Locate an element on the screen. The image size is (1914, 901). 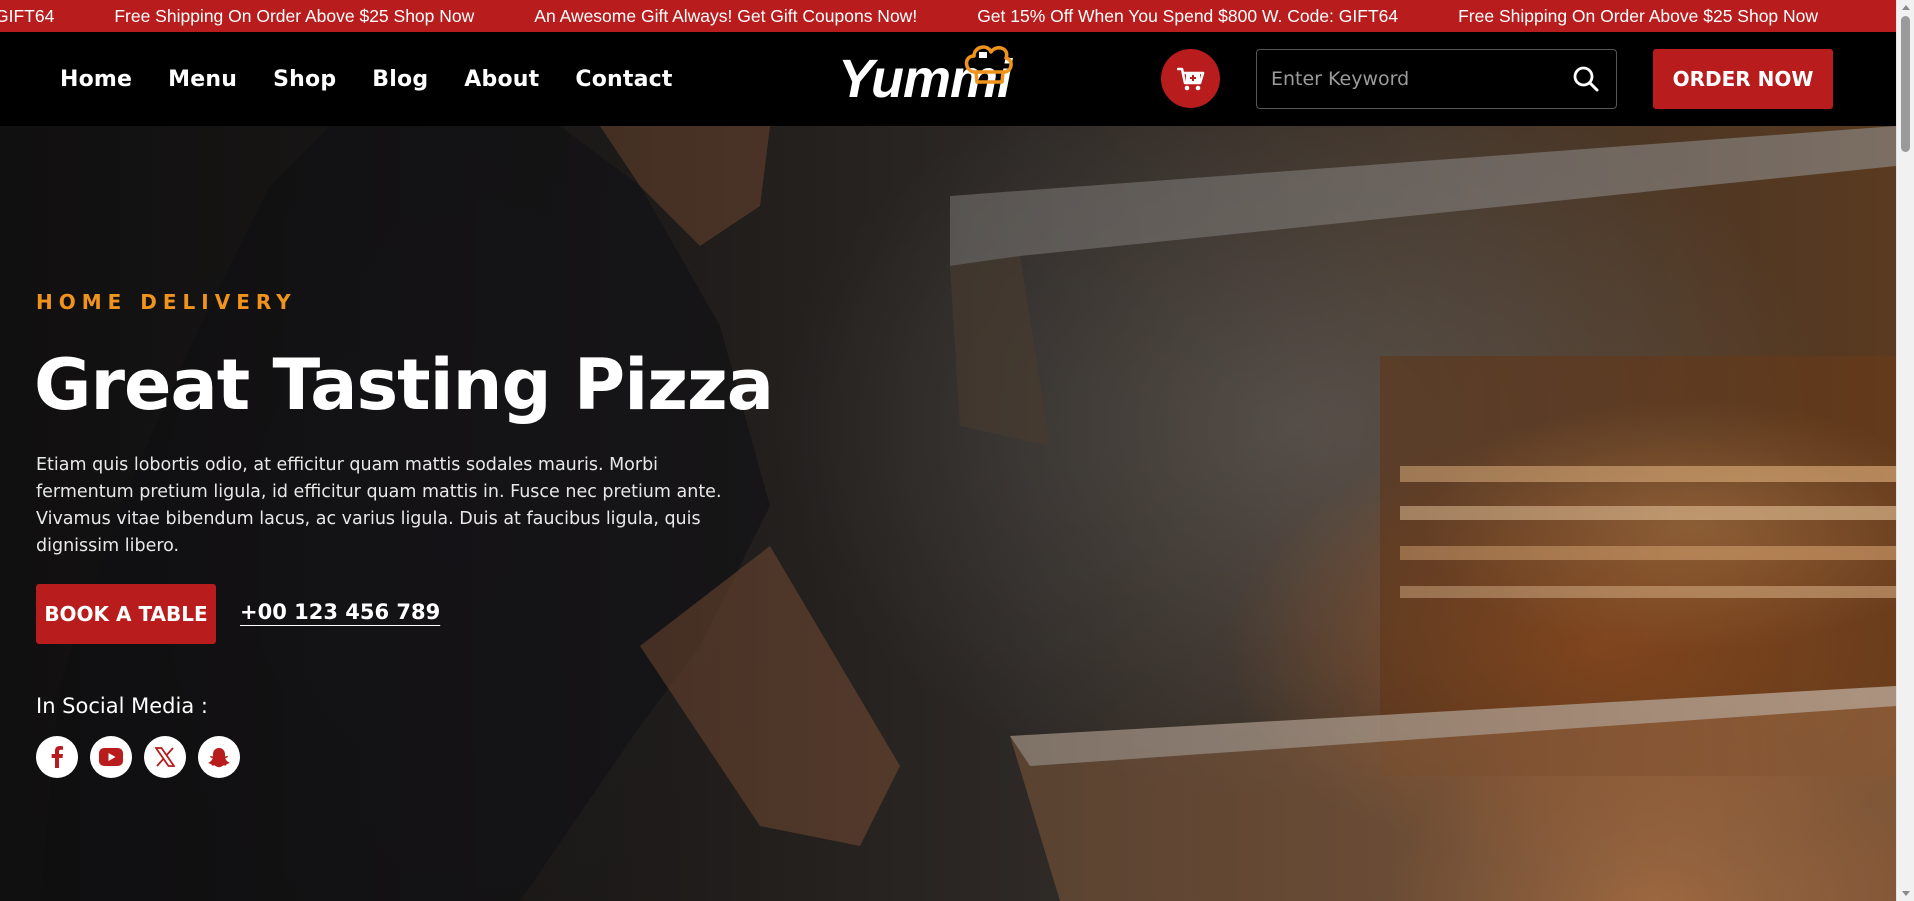
chef-hat-icon is located at coordinates (988, 64).